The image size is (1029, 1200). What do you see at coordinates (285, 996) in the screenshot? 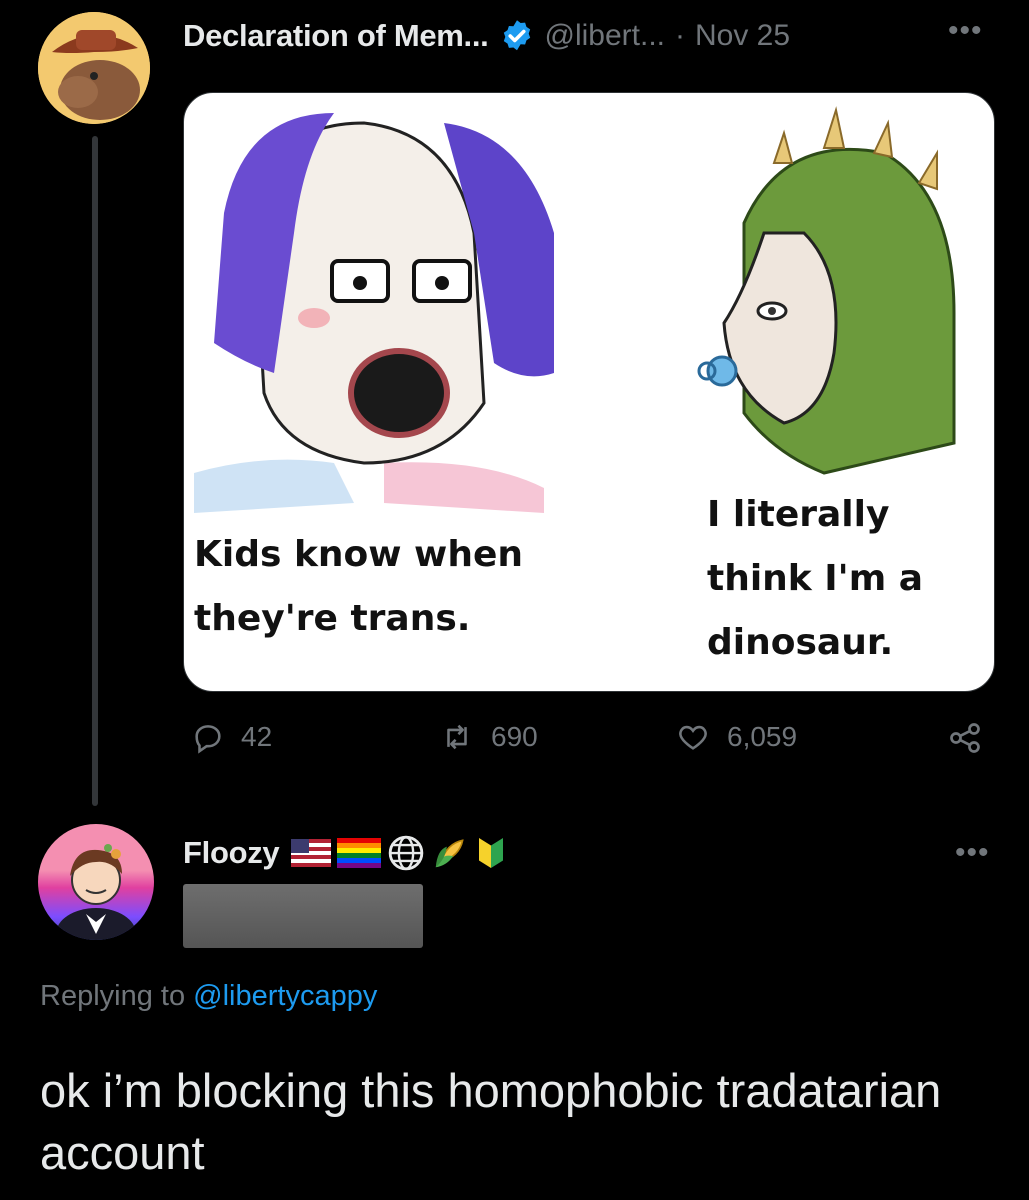
I see `replying-to-mention: @libertycappy` at bounding box center [285, 996].